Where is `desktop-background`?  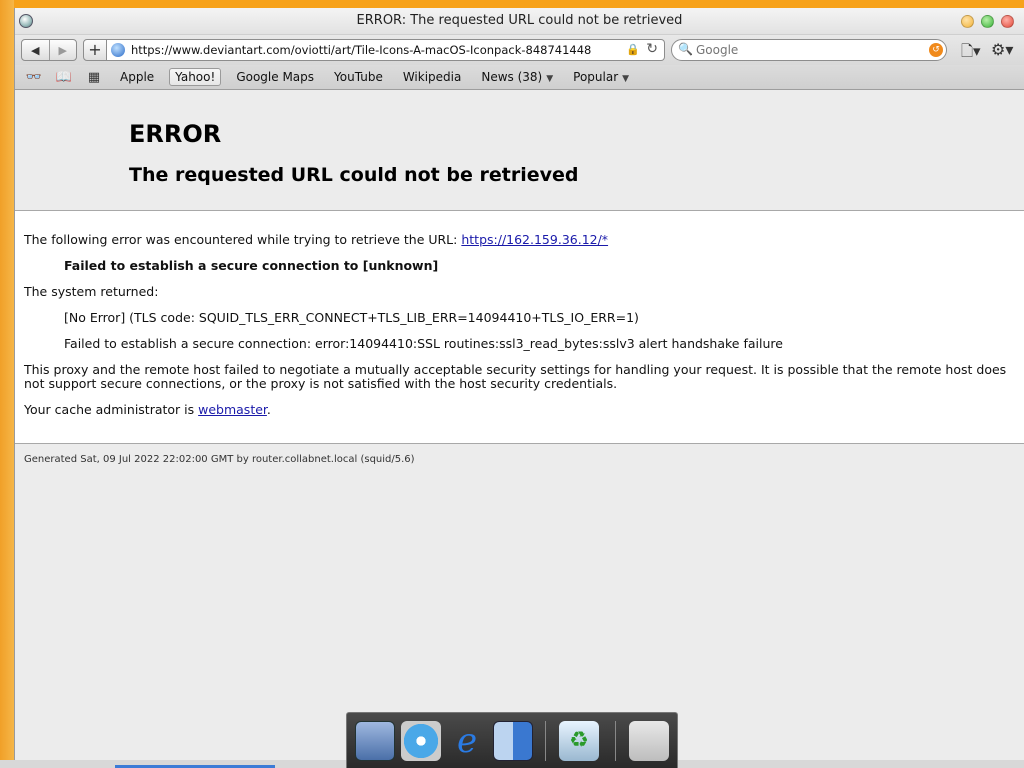
desktop-background is located at coordinates (7, 384).